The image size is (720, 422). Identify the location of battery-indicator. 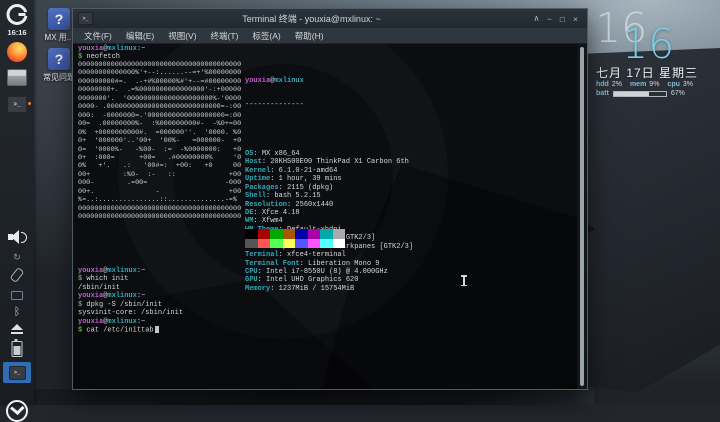
(17, 347).